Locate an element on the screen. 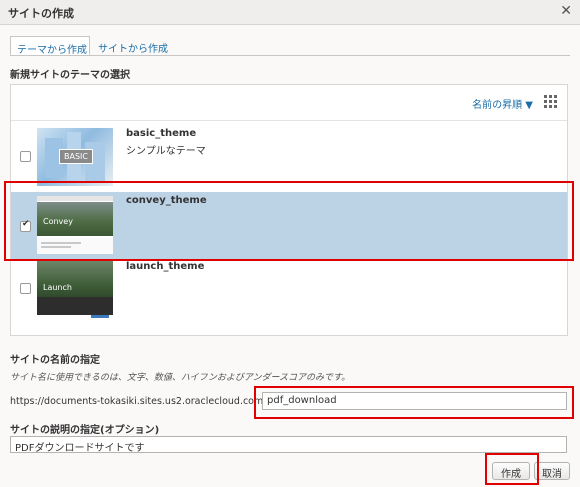 This screenshot has width=580, height=487. launch-theme-thumbnail: Launch is located at coordinates (75, 290).